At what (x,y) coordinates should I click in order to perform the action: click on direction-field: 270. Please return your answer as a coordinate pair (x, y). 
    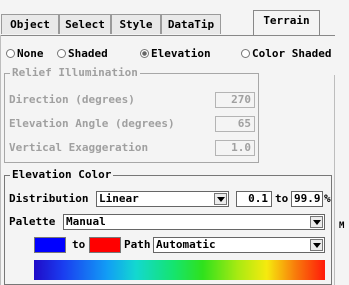
    Looking at the image, I should click on (235, 100).